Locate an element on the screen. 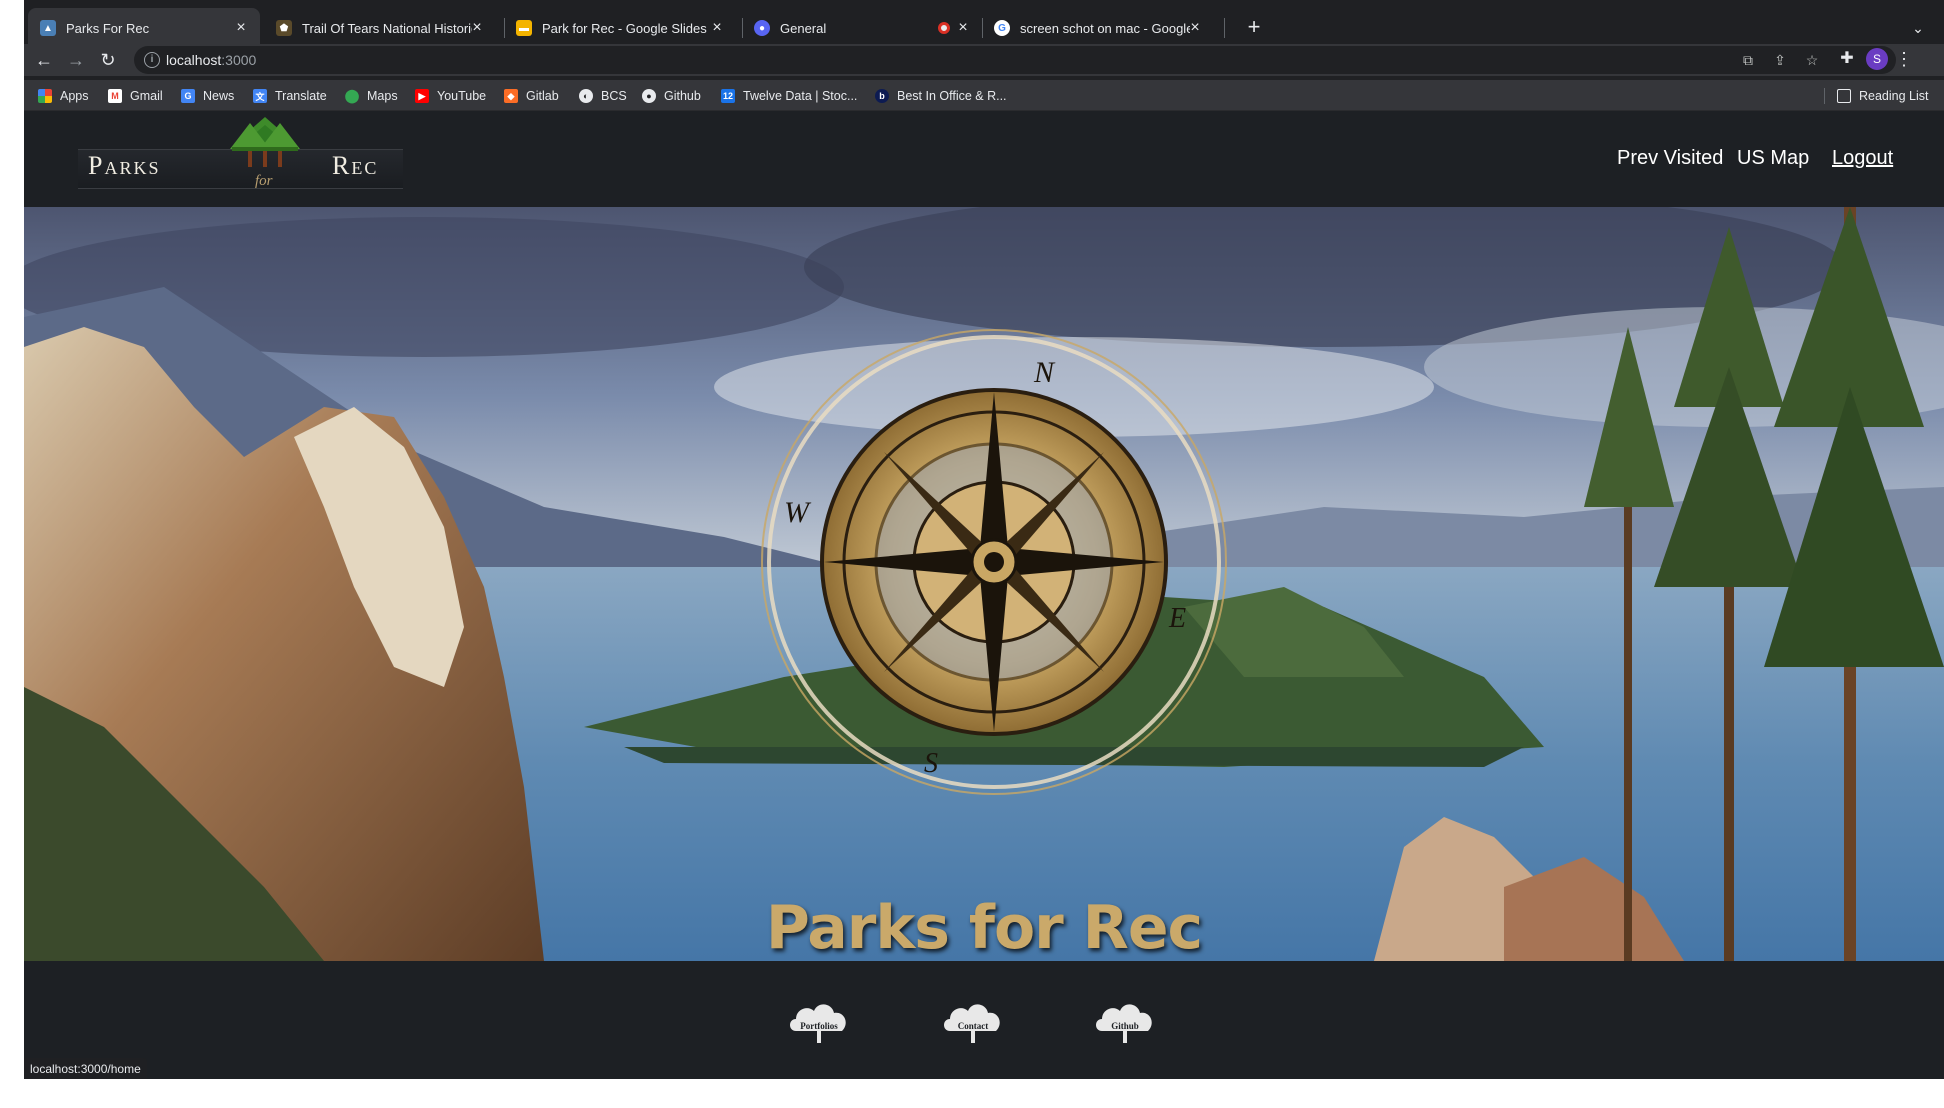  discord-favicon: ● is located at coordinates (762, 28).